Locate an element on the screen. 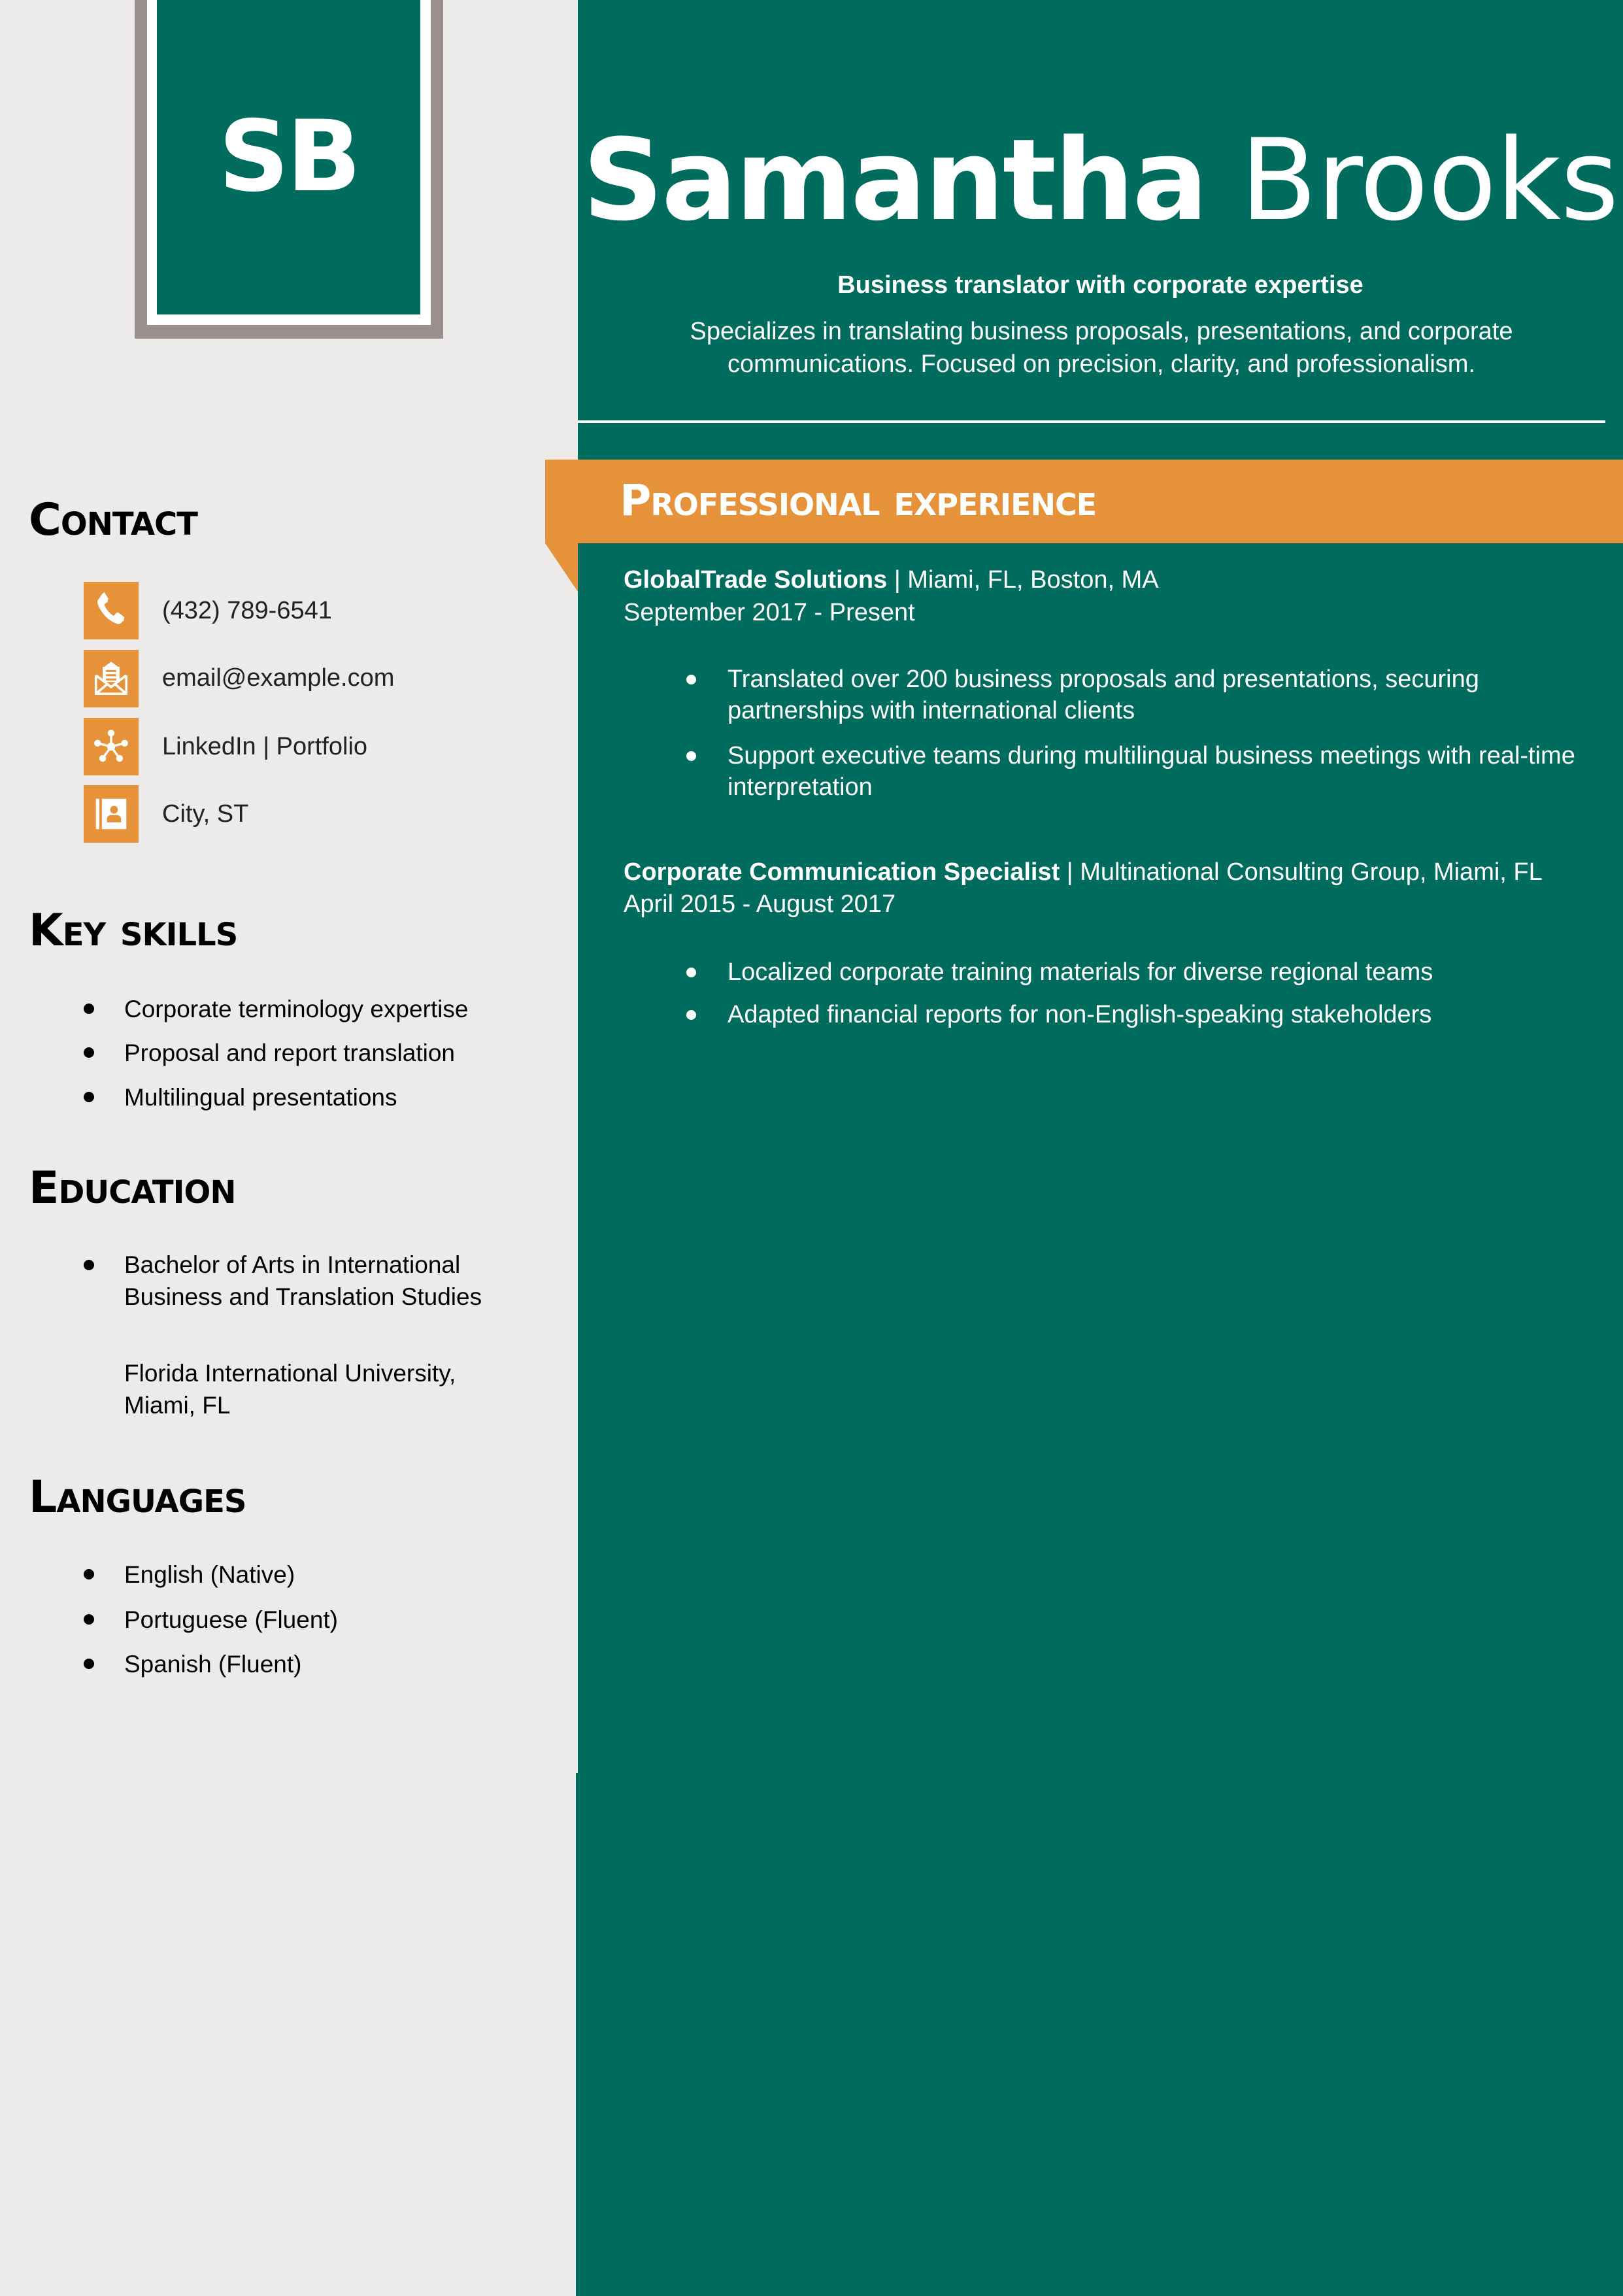 This screenshot has height=2296, width=1623. contact-links: LinkedIn | Portfolio is located at coordinates (264, 747).